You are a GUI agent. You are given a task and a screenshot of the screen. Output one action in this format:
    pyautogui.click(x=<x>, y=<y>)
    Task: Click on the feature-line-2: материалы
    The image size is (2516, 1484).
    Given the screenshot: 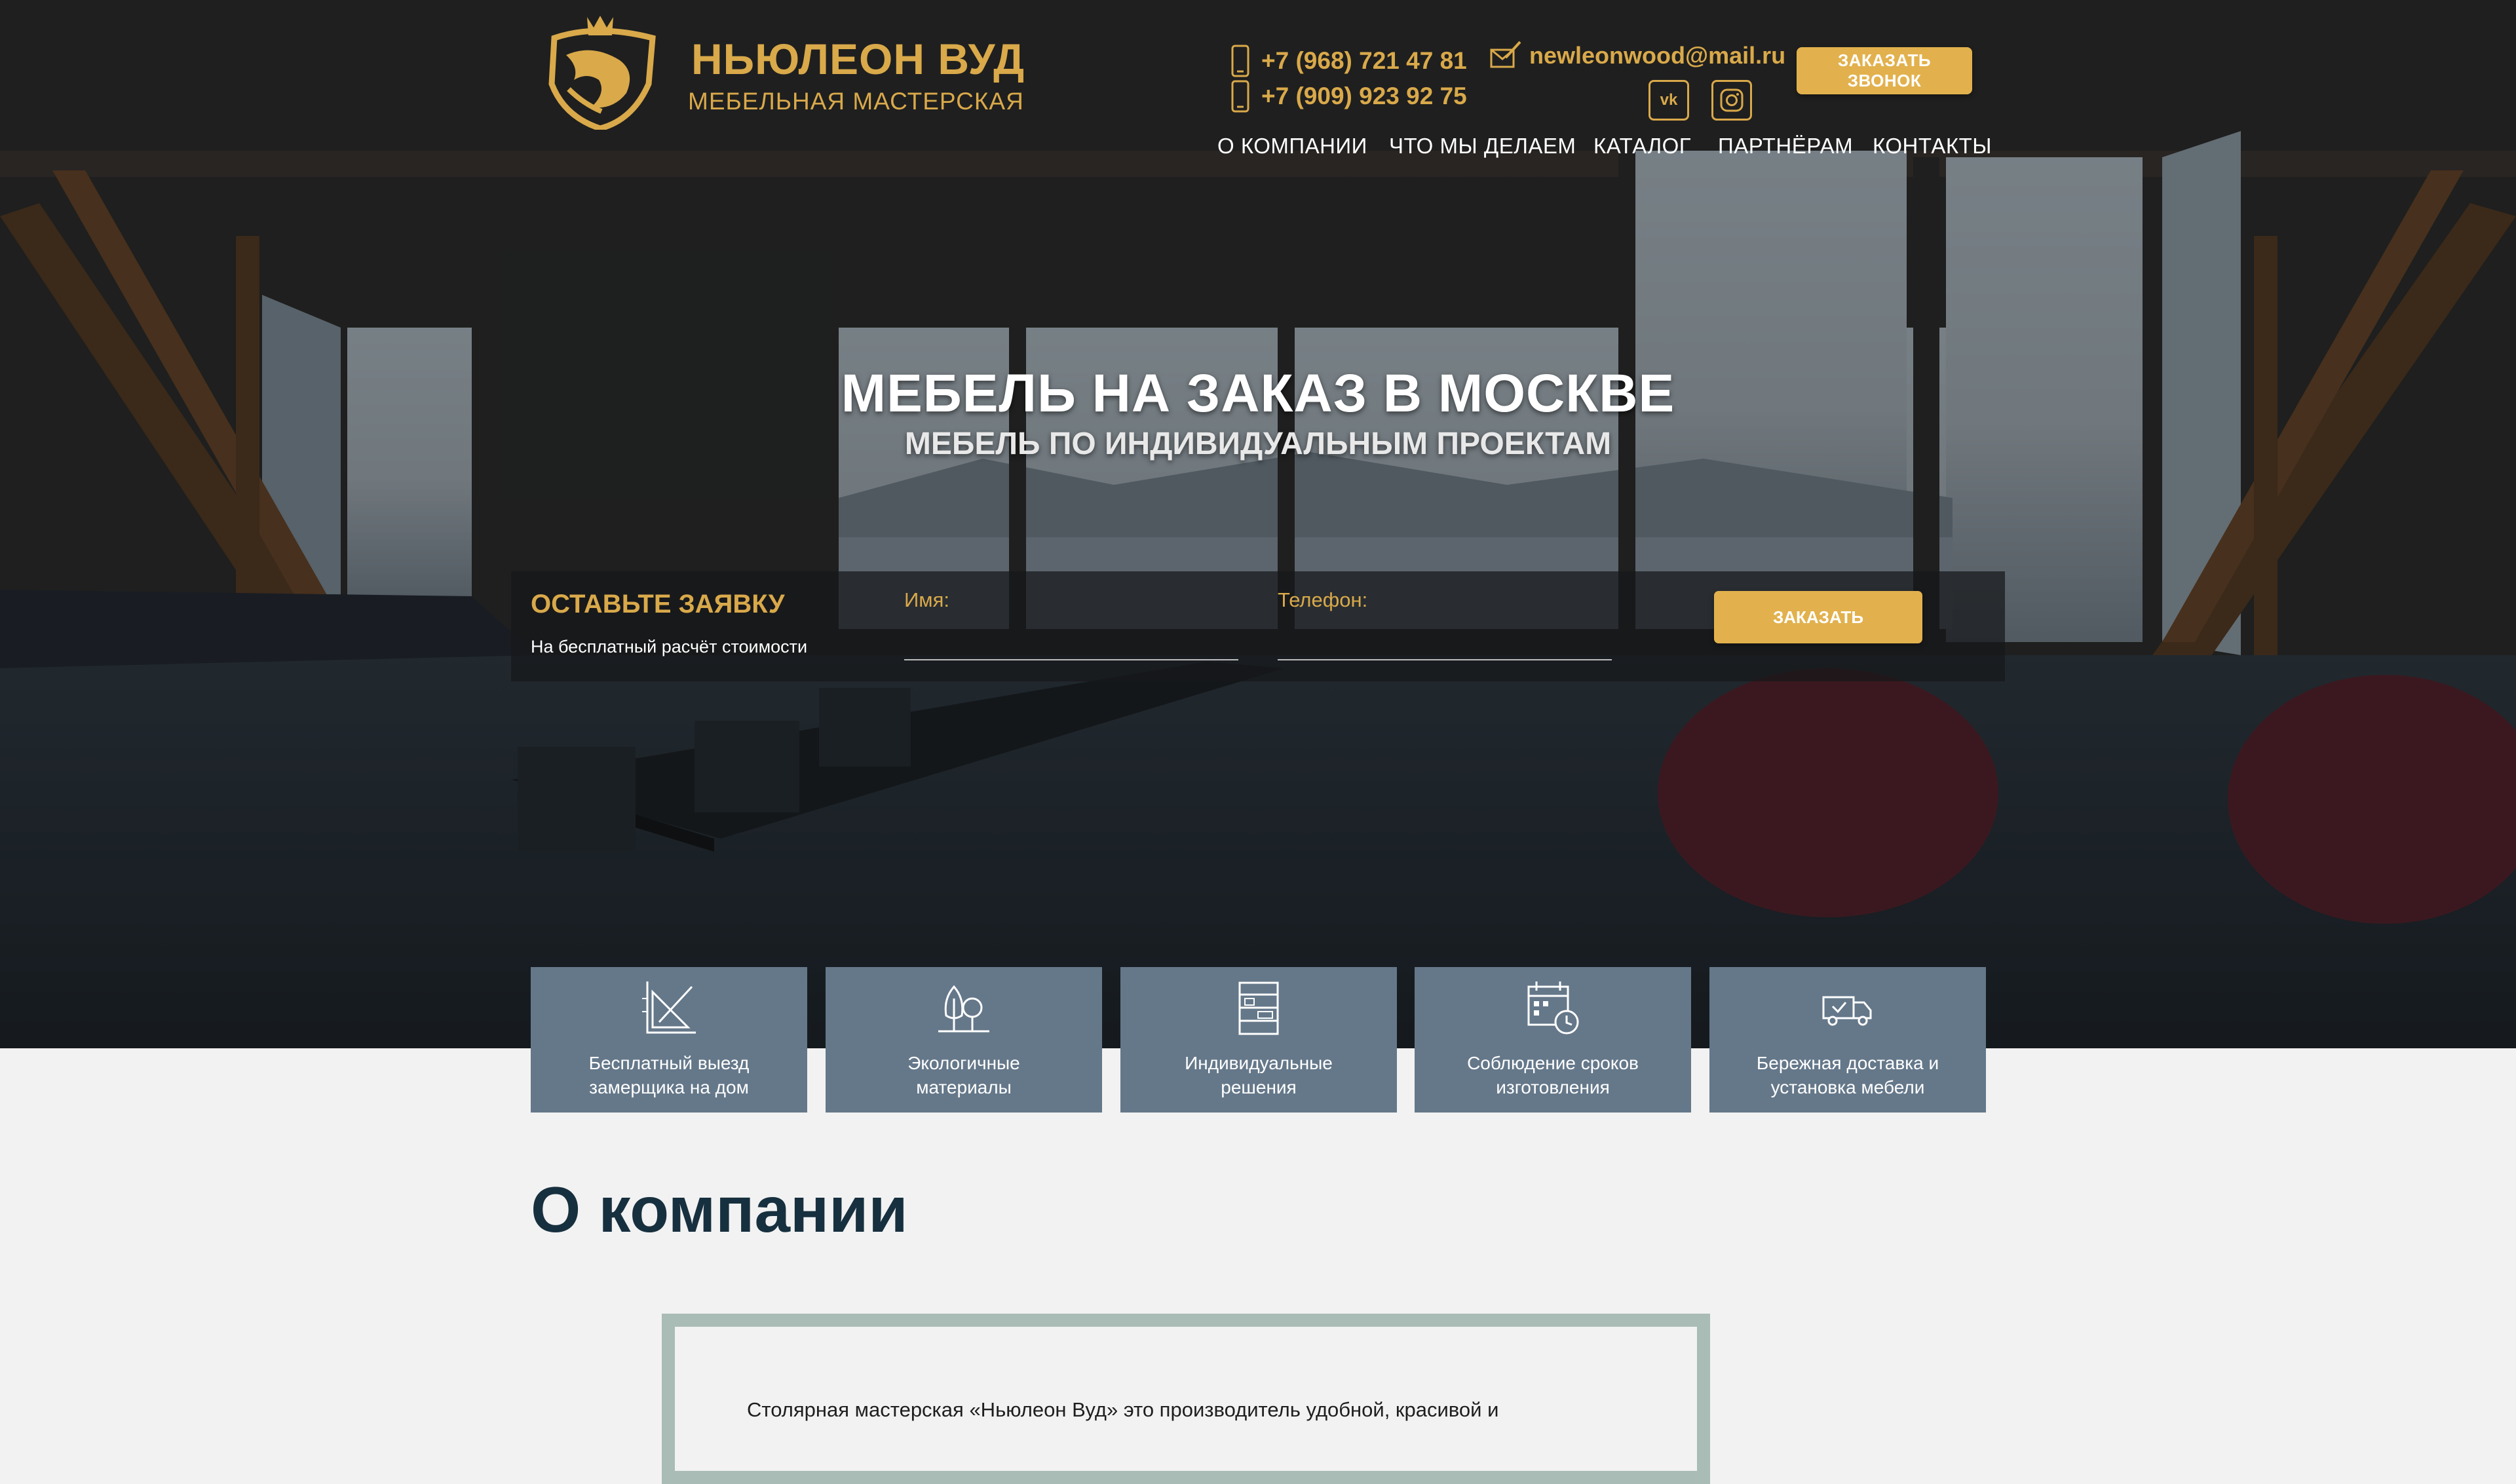 What is the action you would take?
    pyautogui.click(x=964, y=1087)
    